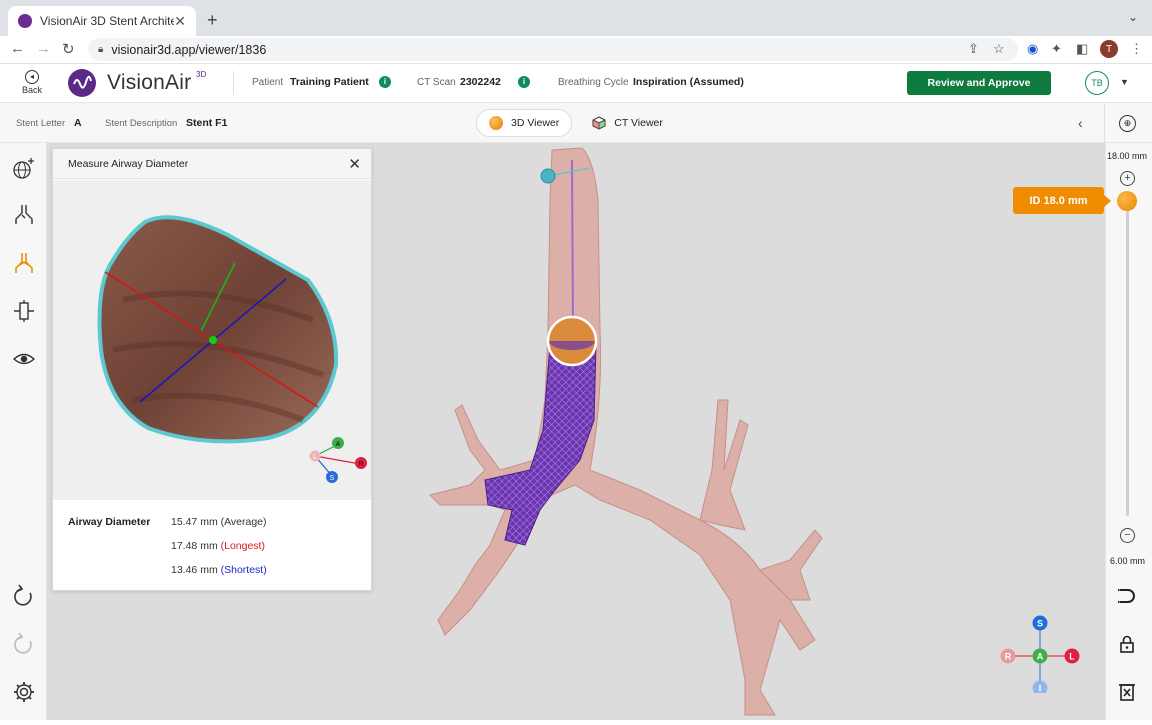  What do you see at coordinates (24, 644) in the screenshot?
I see `redo-rotate-disabled-icon` at bounding box center [24, 644].